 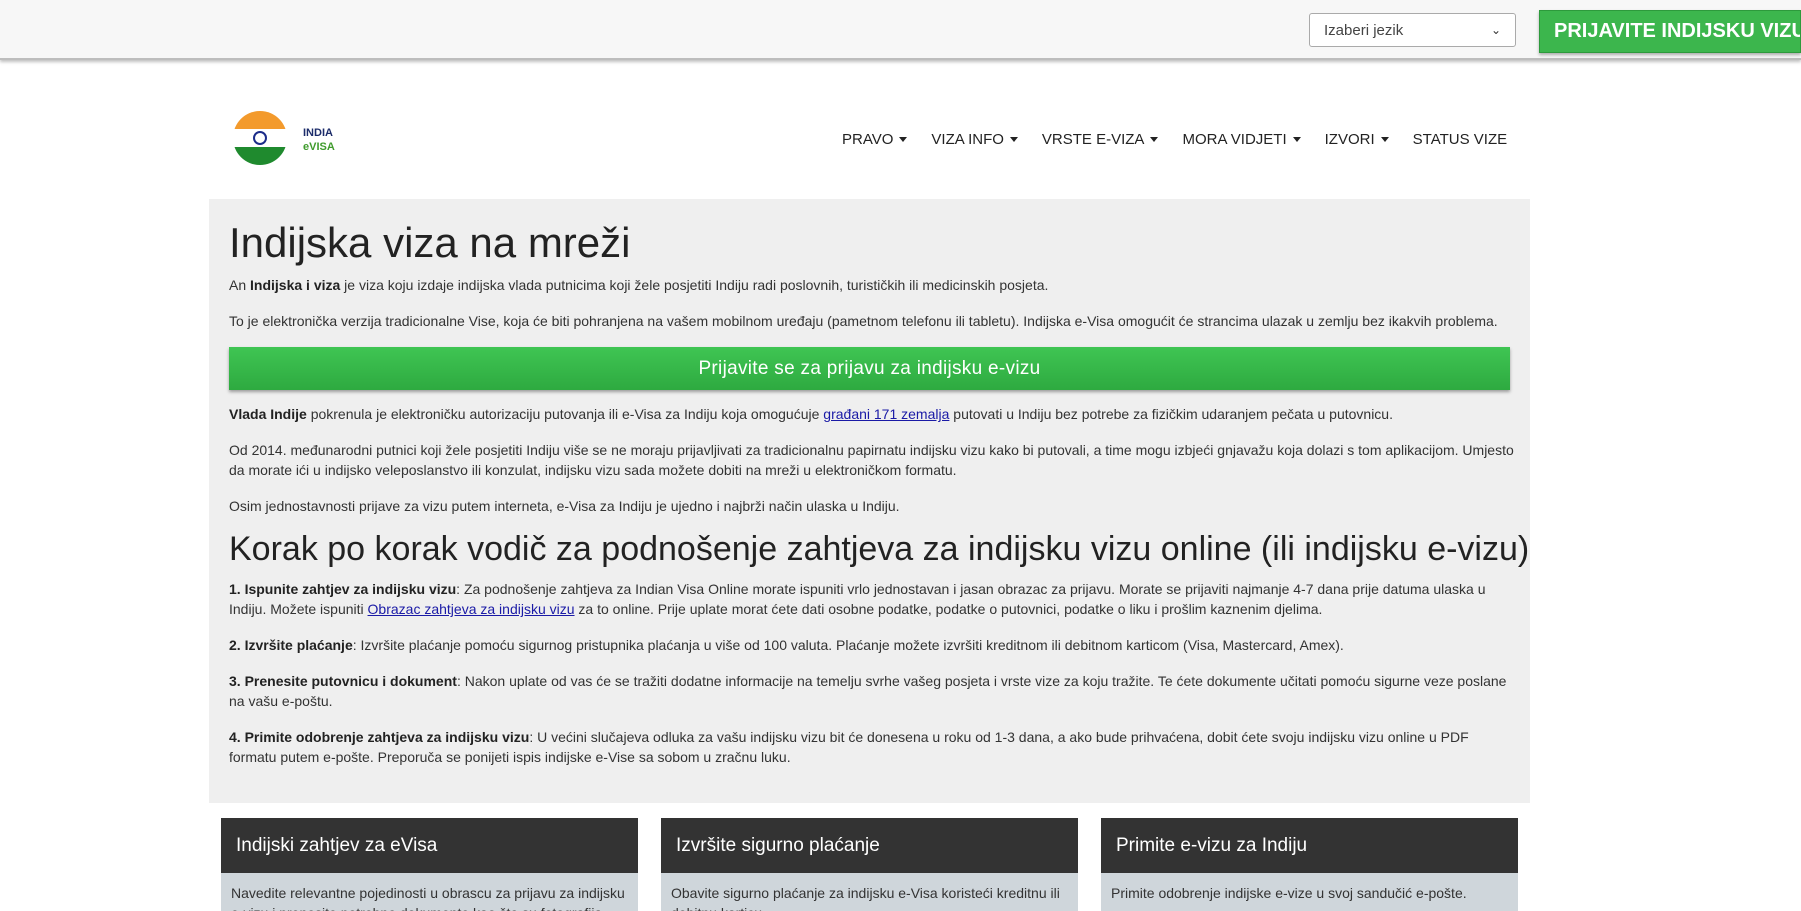 I want to click on nav-item-izvori: IZVORI, so click(x=1357, y=139).